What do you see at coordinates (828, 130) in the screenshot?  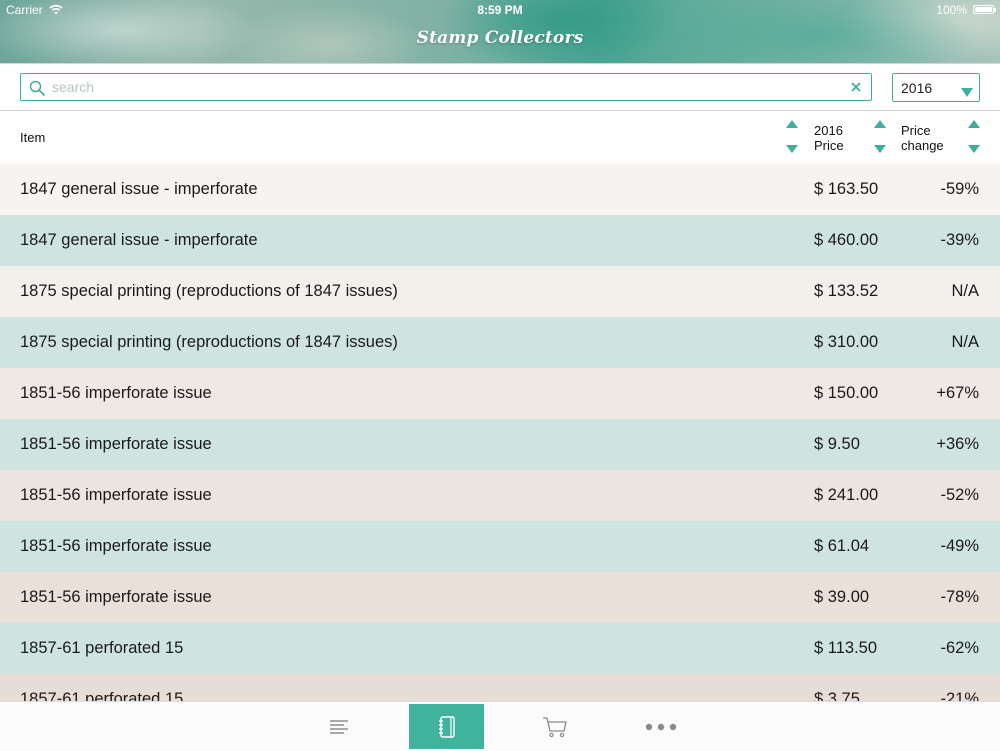 I see `column-header-price-line1: 2016` at bounding box center [828, 130].